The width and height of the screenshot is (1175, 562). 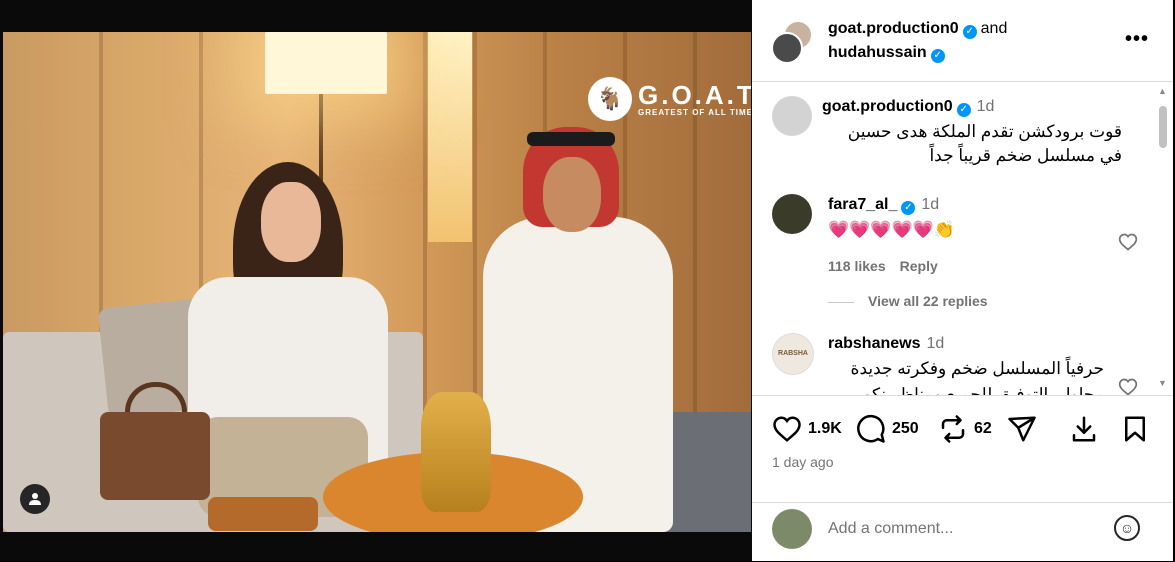 I want to click on emoji-icon: ☺, so click(x=1127, y=528).